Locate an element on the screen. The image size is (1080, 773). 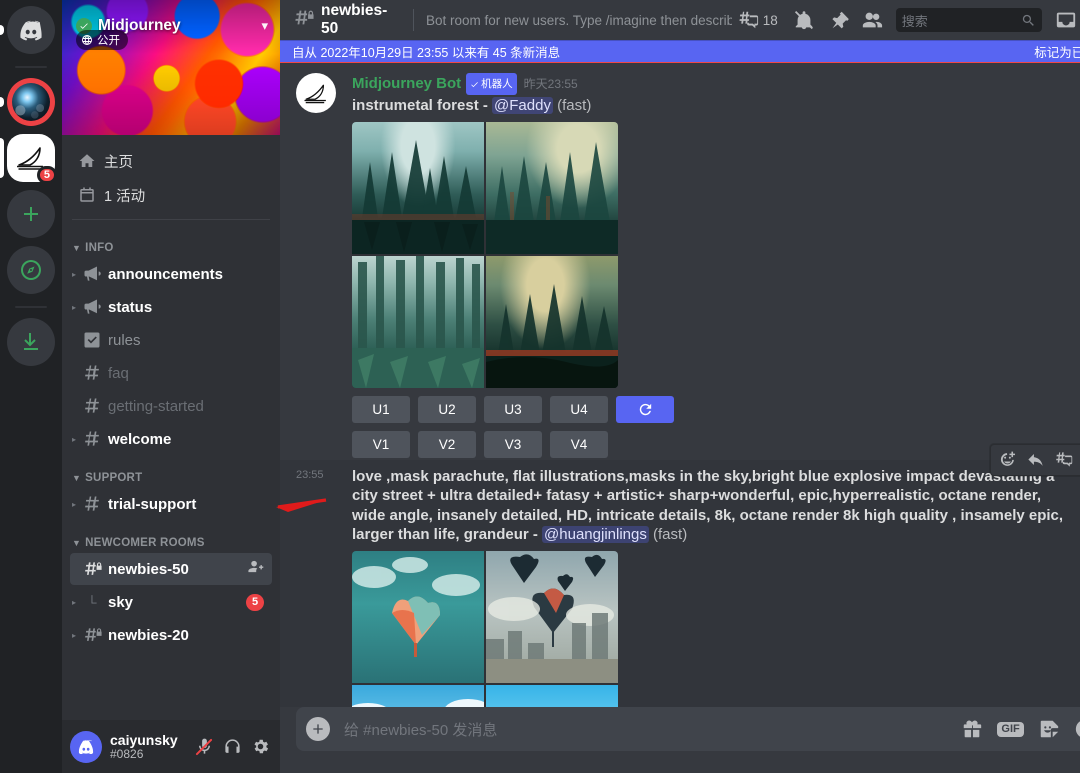
reroll-button is located at coordinates (645, 409).